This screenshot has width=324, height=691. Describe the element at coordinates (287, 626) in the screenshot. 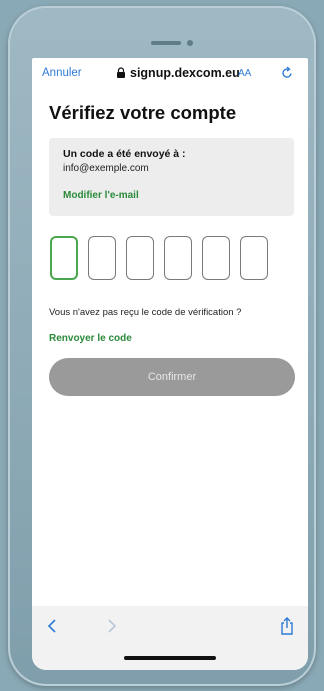

I see `share-icon` at that location.